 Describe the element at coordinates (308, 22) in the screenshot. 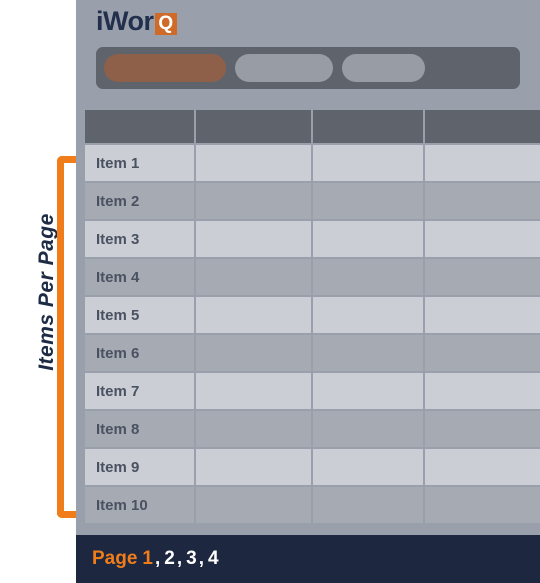

I see `app-header: iWor Q` at that location.